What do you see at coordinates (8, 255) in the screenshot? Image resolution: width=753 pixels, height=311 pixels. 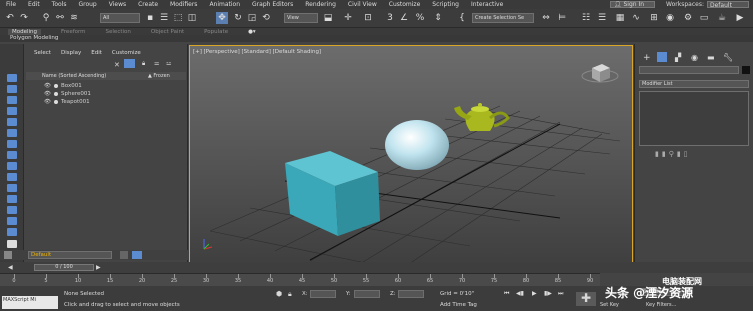 I see `layer-icon` at bounding box center [8, 255].